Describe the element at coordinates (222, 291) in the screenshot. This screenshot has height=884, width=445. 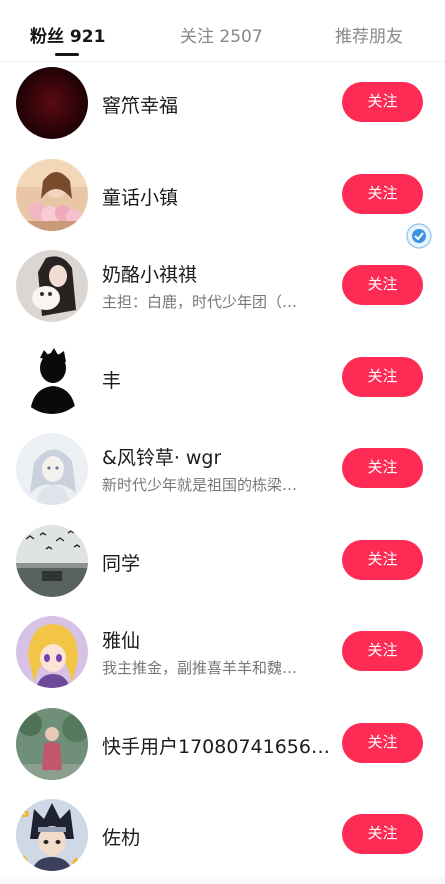
I see `list-item: 奶酪小祺祺 主担：白鹿，时代少年团（… 关注` at that location.